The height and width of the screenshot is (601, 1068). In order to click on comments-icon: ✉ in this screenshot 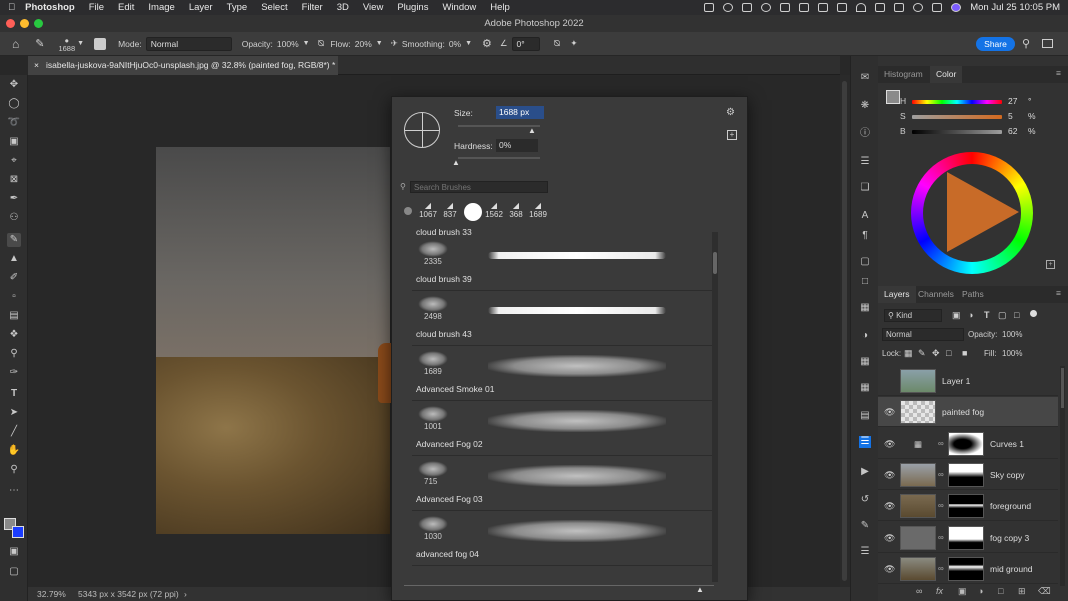, I will do `click(865, 78)`.